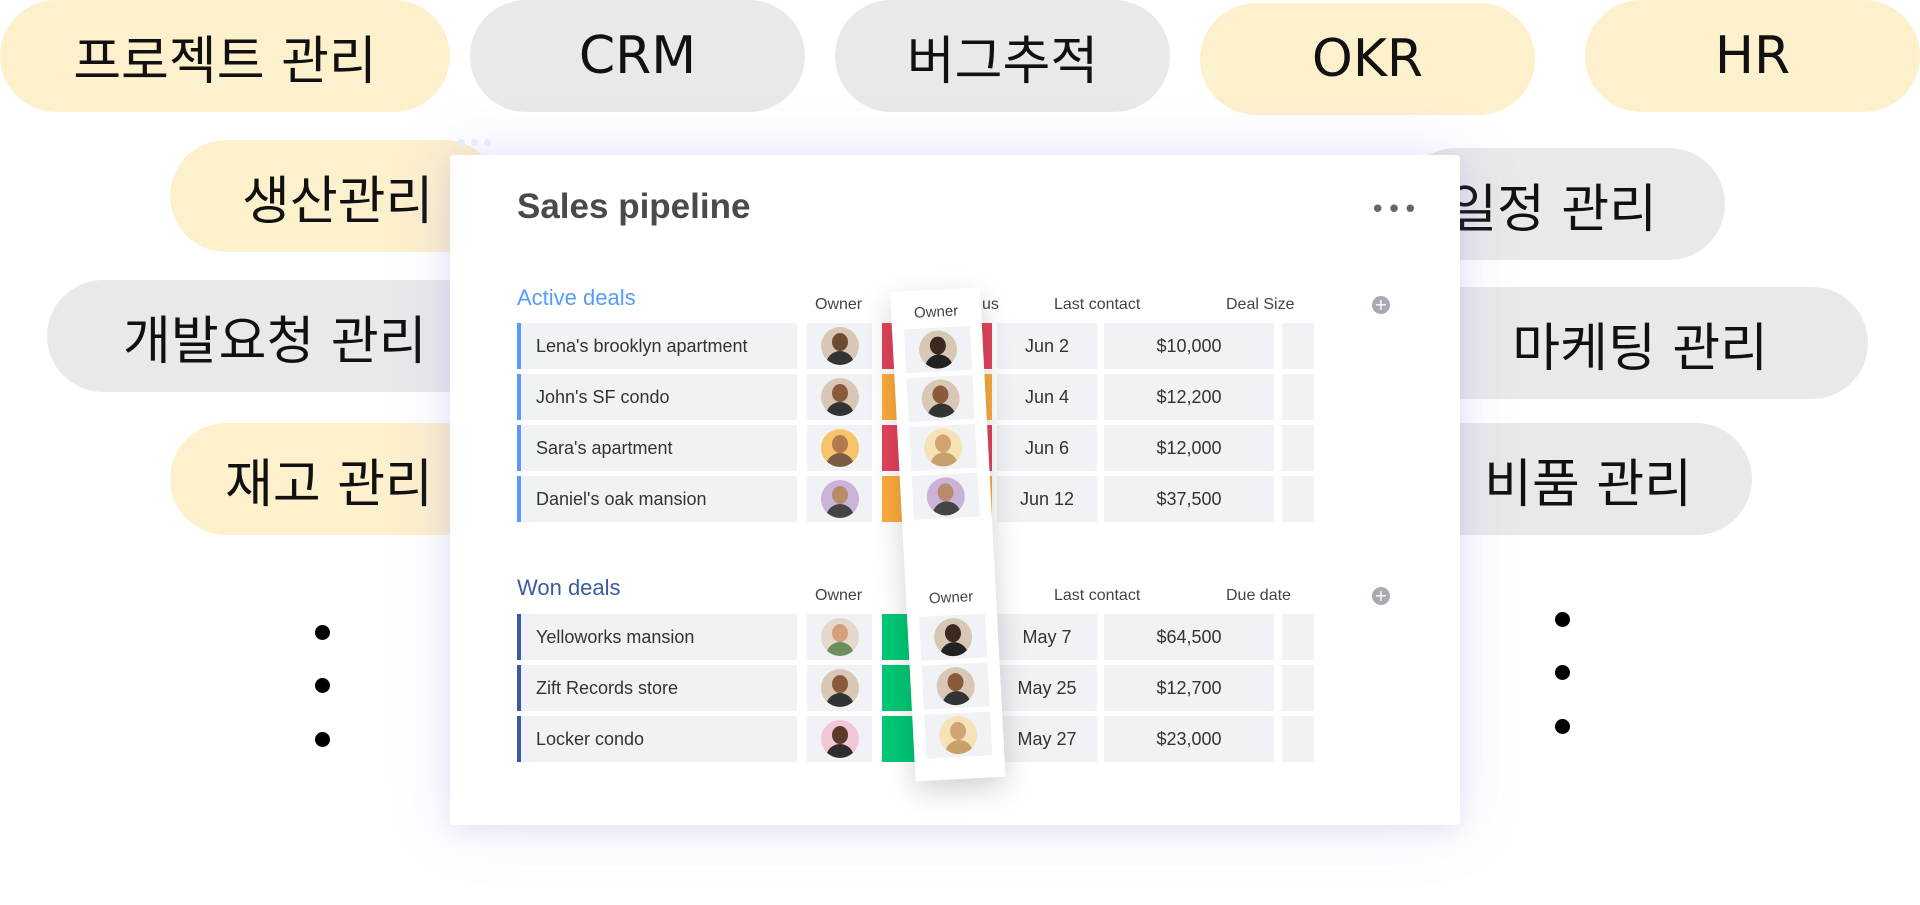  What do you see at coordinates (1189, 637) in the screenshot?
I see `due-date-cell: $64,500` at bounding box center [1189, 637].